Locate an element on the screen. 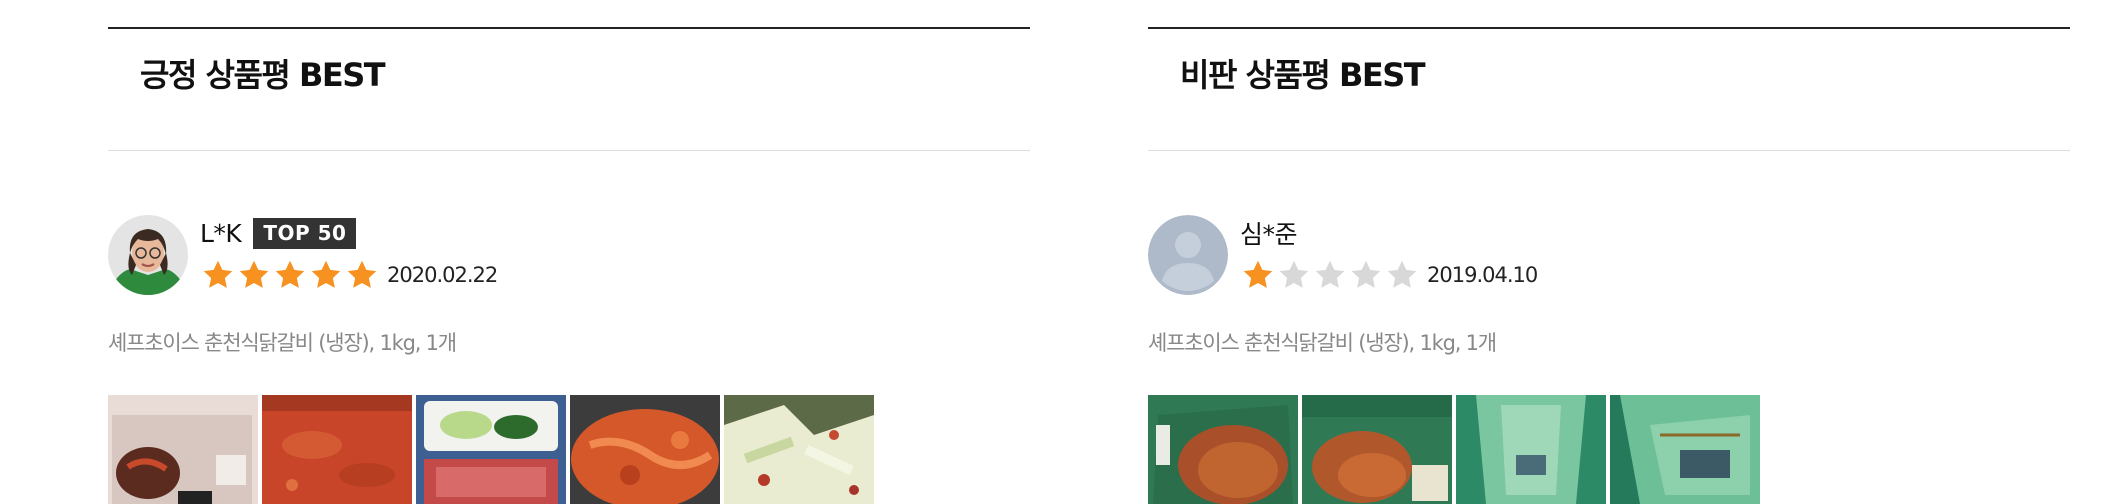 Image resolution: width=2126 pixels, height=504 pixels. default-avatar-icon is located at coordinates (1188, 255).